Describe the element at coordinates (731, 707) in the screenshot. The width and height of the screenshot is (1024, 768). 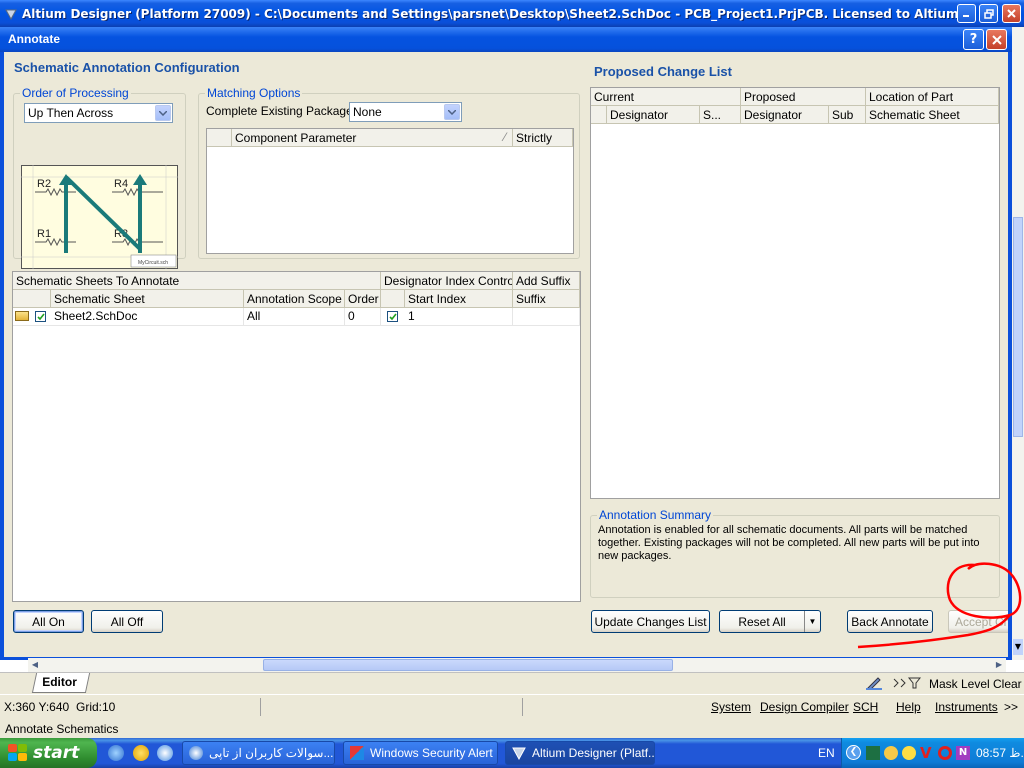
I see `panel-system: System` at that location.